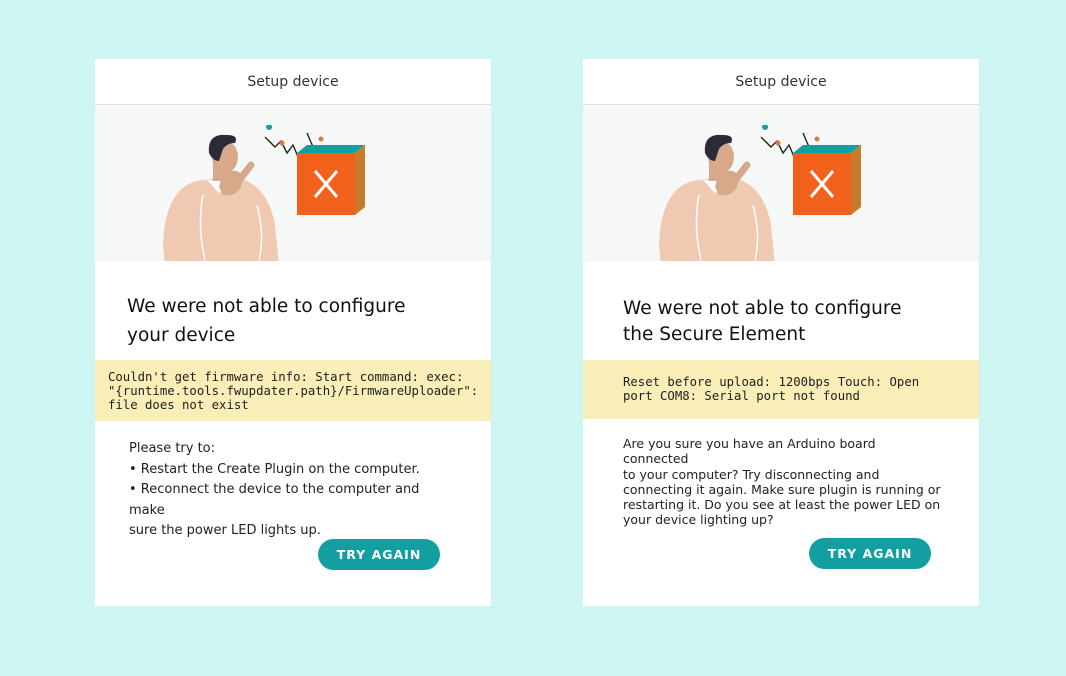 Image resolution: width=1066 pixels, height=676 pixels. I want to click on heading-line: the Secure Element, so click(714, 334).